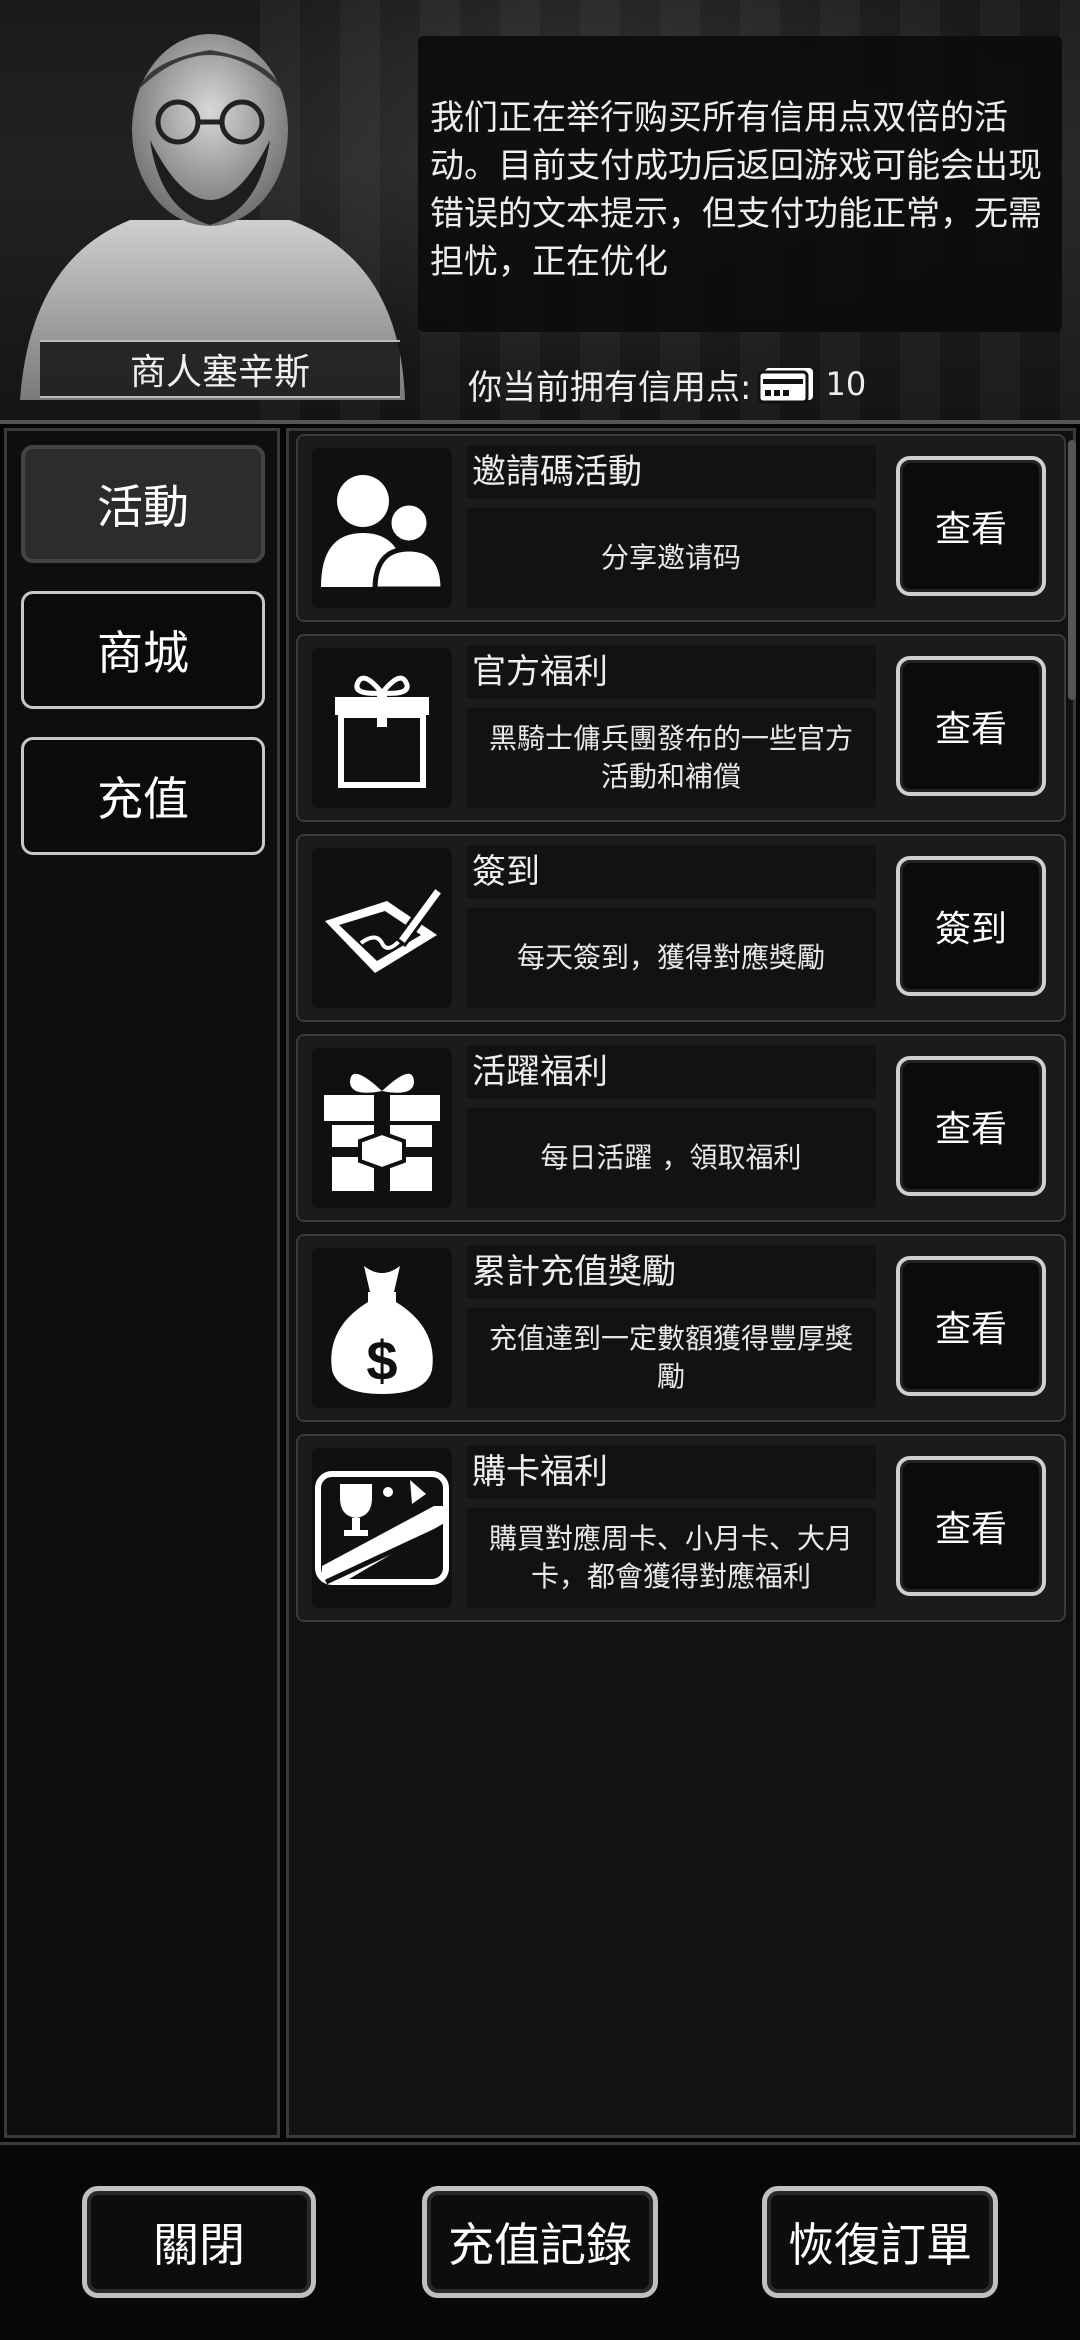  What do you see at coordinates (610, 387) in the screenshot?
I see `credits-label: 你当前拥有信用点:` at bounding box center [610, 387].